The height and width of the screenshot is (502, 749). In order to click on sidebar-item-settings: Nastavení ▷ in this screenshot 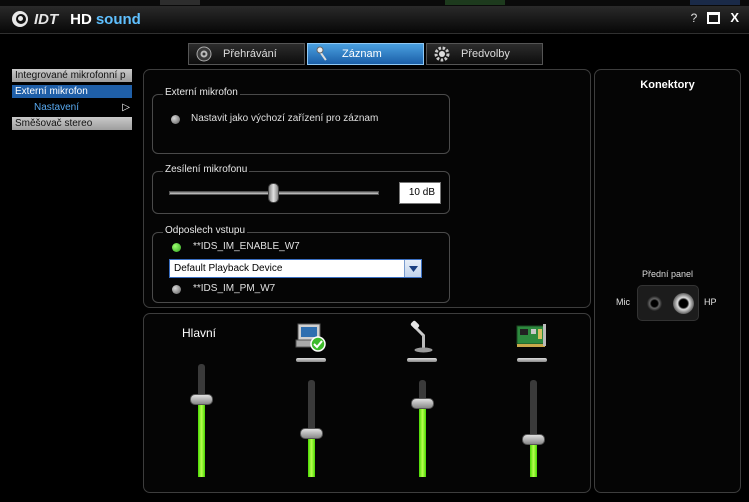, I will do `click(72, 107)`.